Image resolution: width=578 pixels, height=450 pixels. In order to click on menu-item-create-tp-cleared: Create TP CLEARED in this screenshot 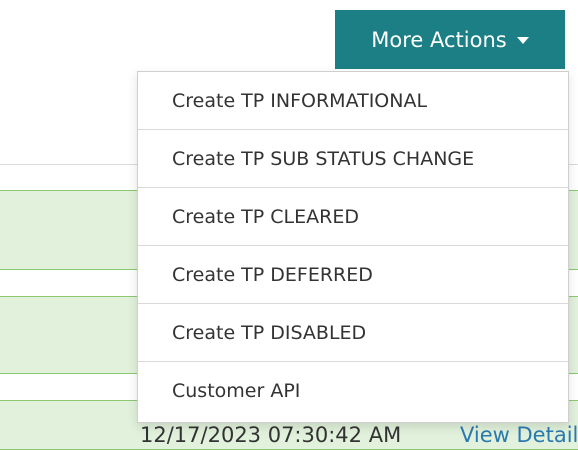, I will do `click(353, 217)`.